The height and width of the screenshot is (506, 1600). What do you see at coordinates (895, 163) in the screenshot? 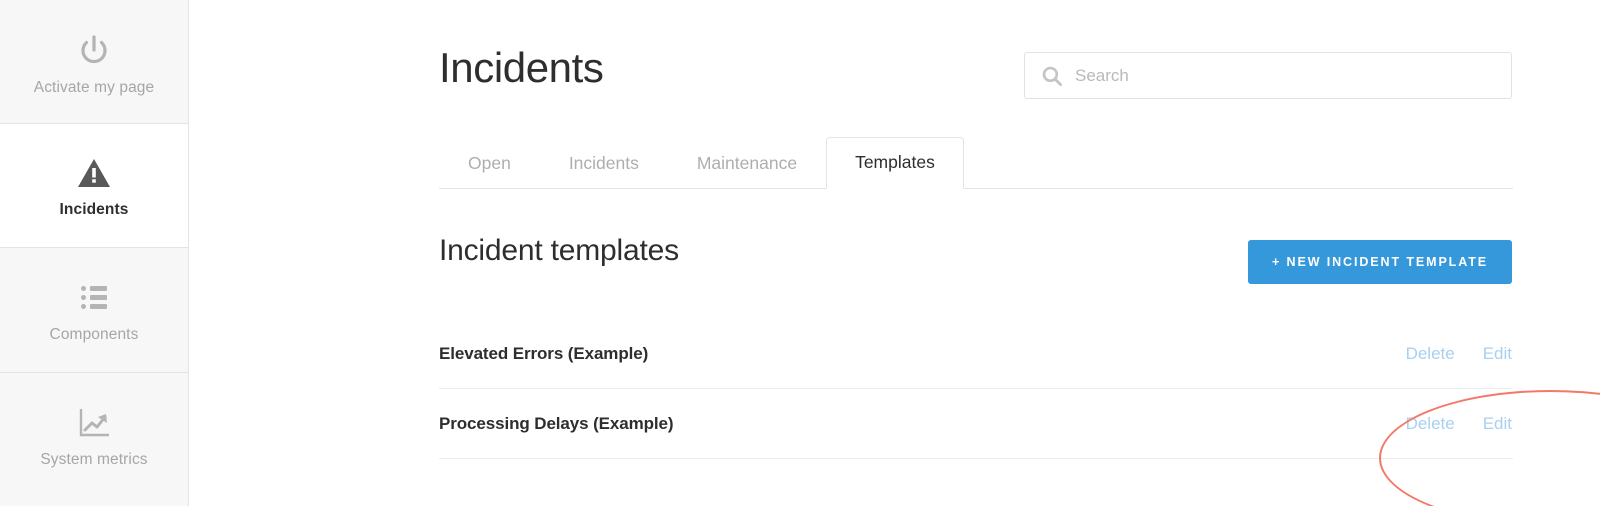
I see `tab-templates: Templates` at bounding box center [895, 163].